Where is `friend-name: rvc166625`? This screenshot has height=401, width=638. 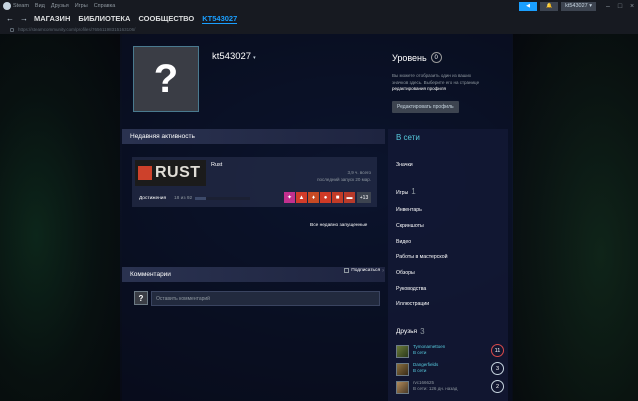
friend-name: rvc166625 is located at coordinates (423, 382).